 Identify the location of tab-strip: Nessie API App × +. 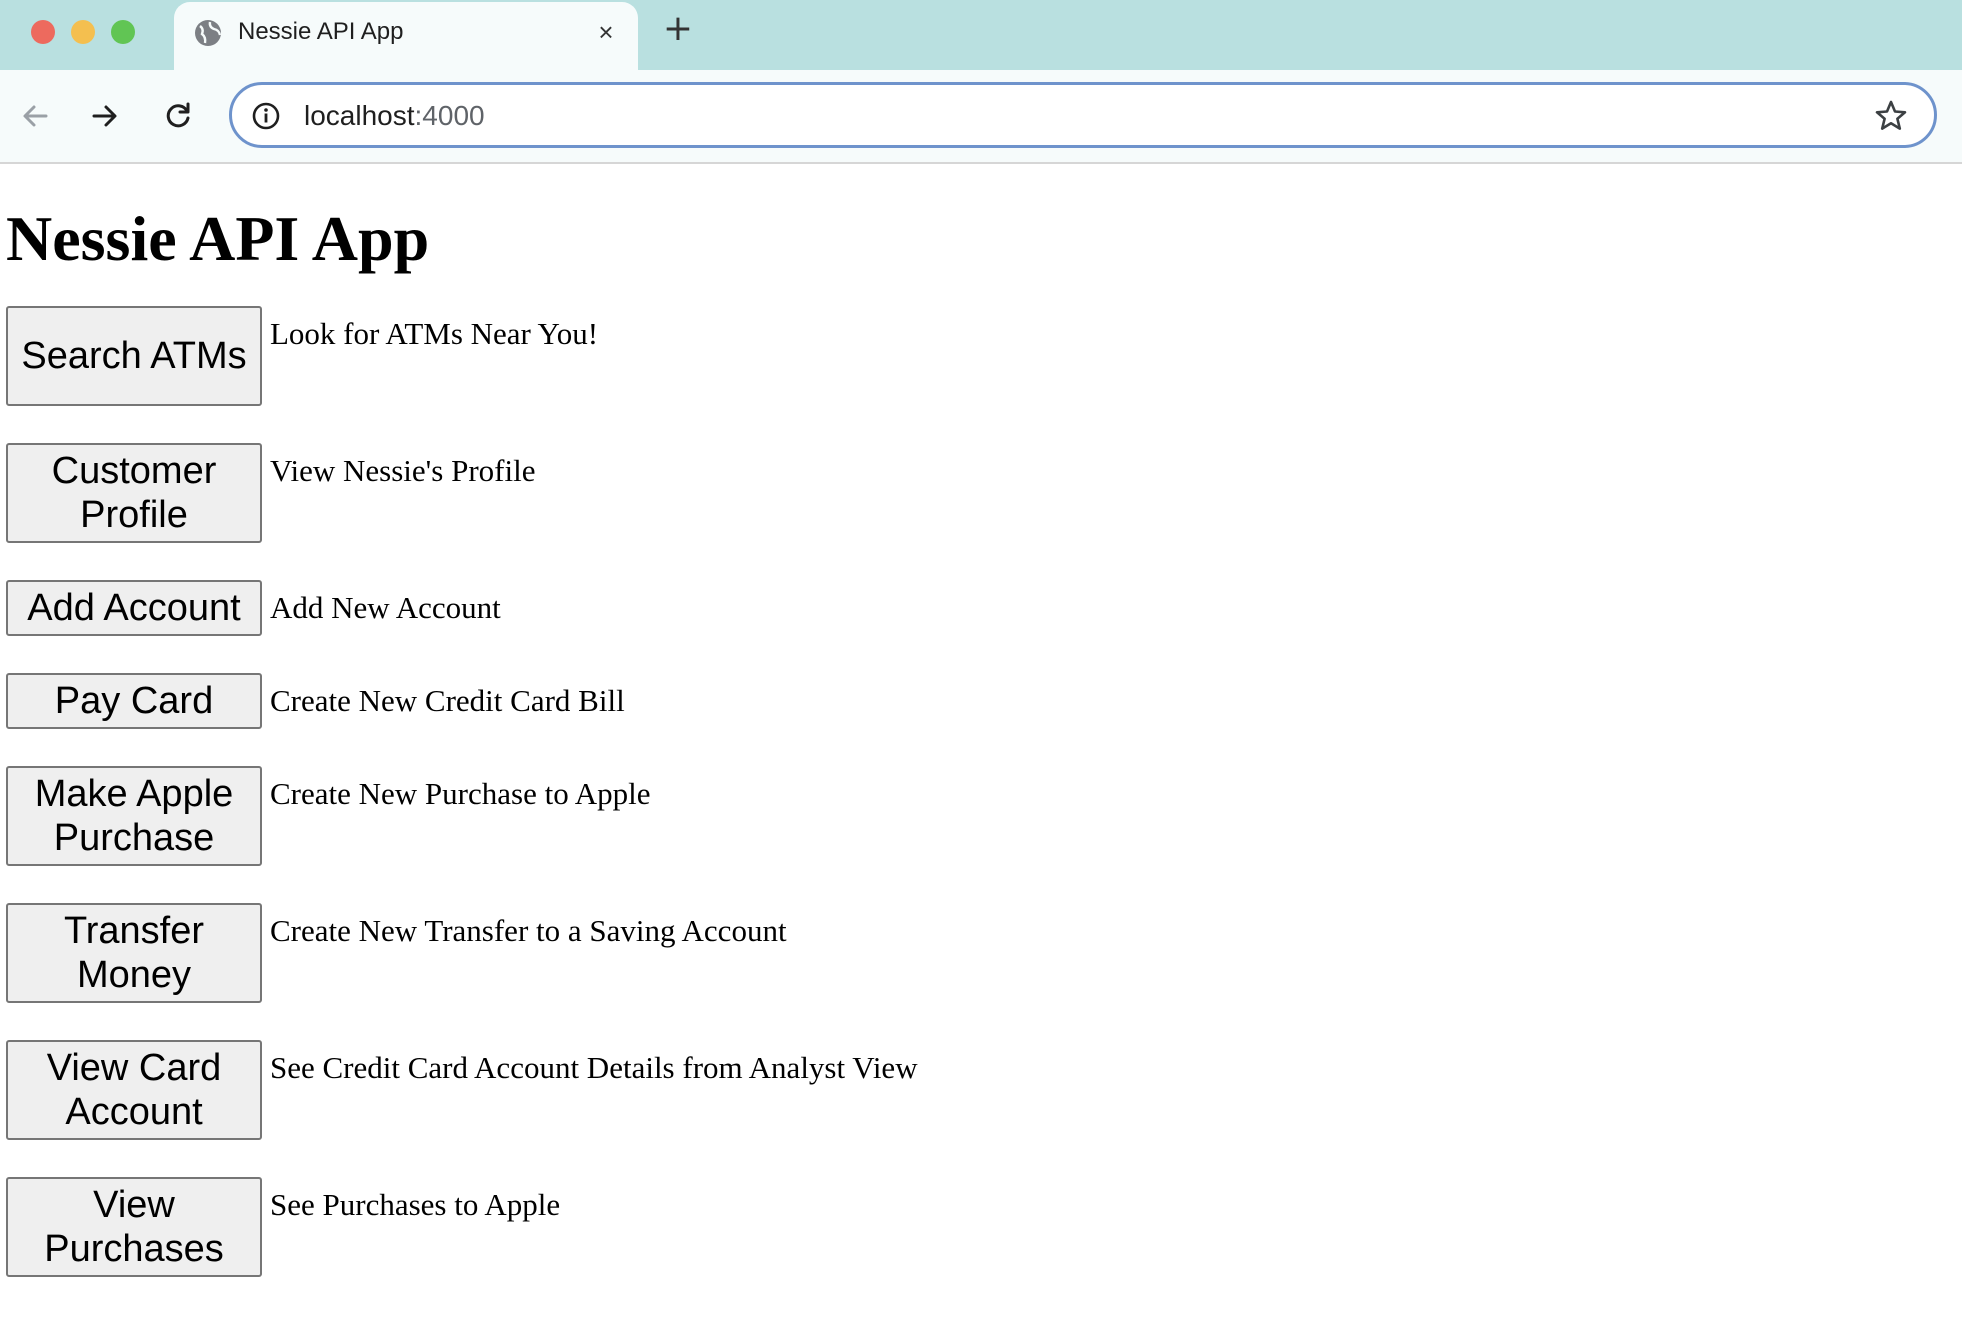
(981, 35).